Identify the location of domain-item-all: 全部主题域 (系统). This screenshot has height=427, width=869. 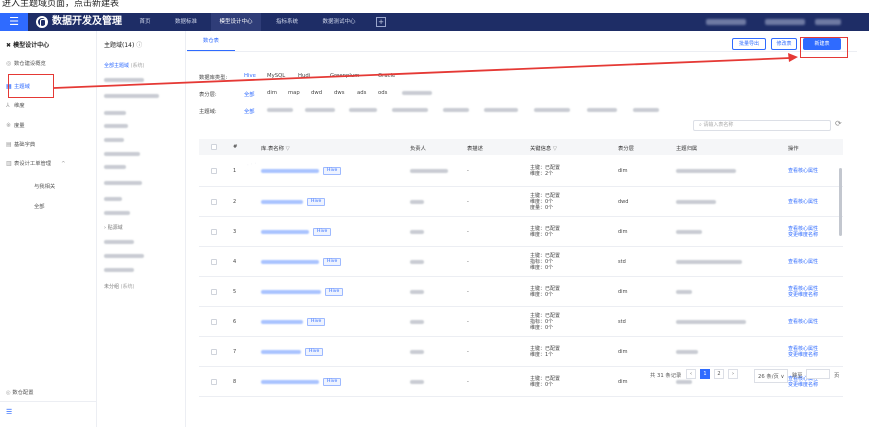
(124, 65).